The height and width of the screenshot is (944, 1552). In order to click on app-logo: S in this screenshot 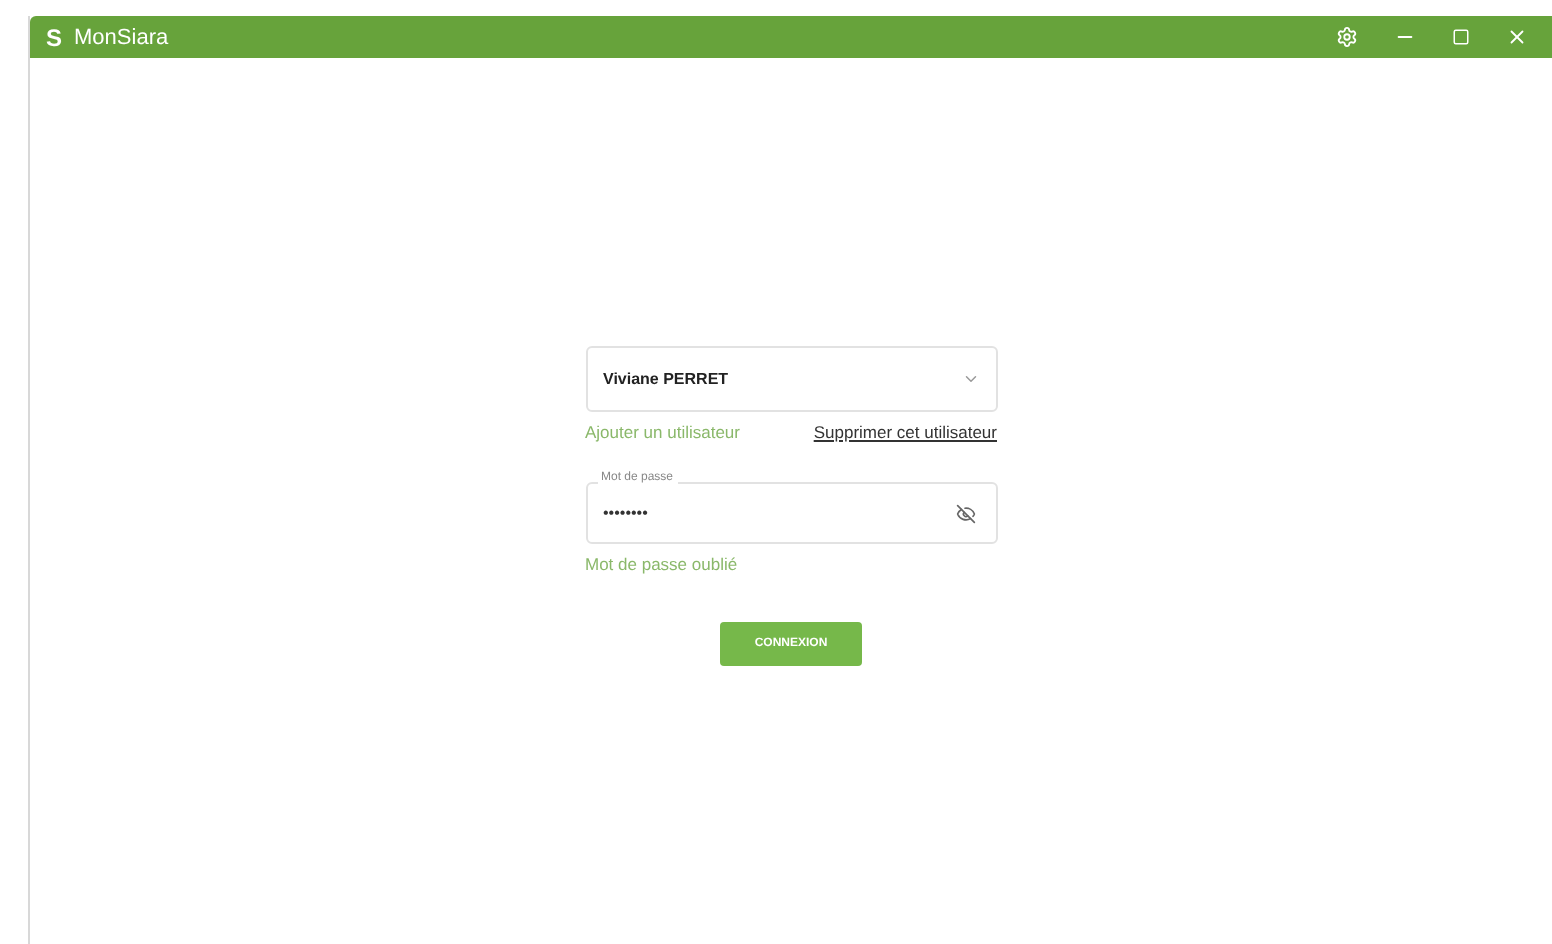, I will do `click(54, 37)`.